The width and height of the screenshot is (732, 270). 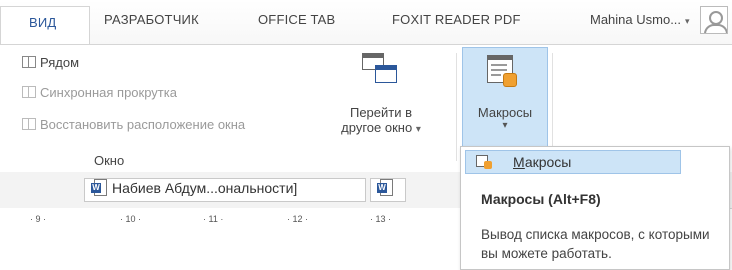 What do you see at coordinates (143, 124) in the screenshot?
I see `reset-window-label: Восстановить расположение окна` at bounding box center [143, 124].